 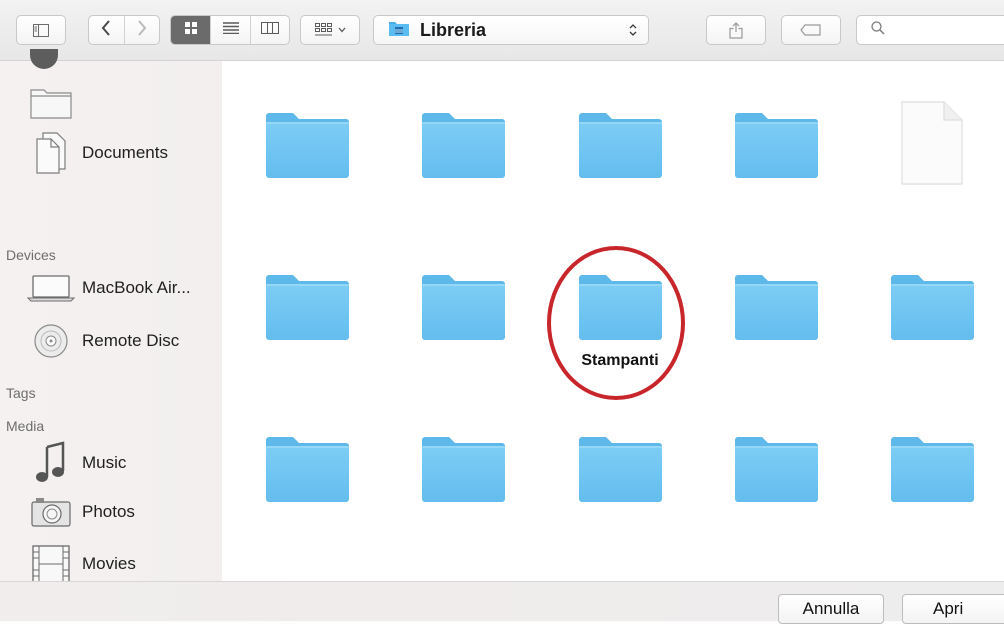 I want to click on library-folder-icon, so click(x=399, y=30).